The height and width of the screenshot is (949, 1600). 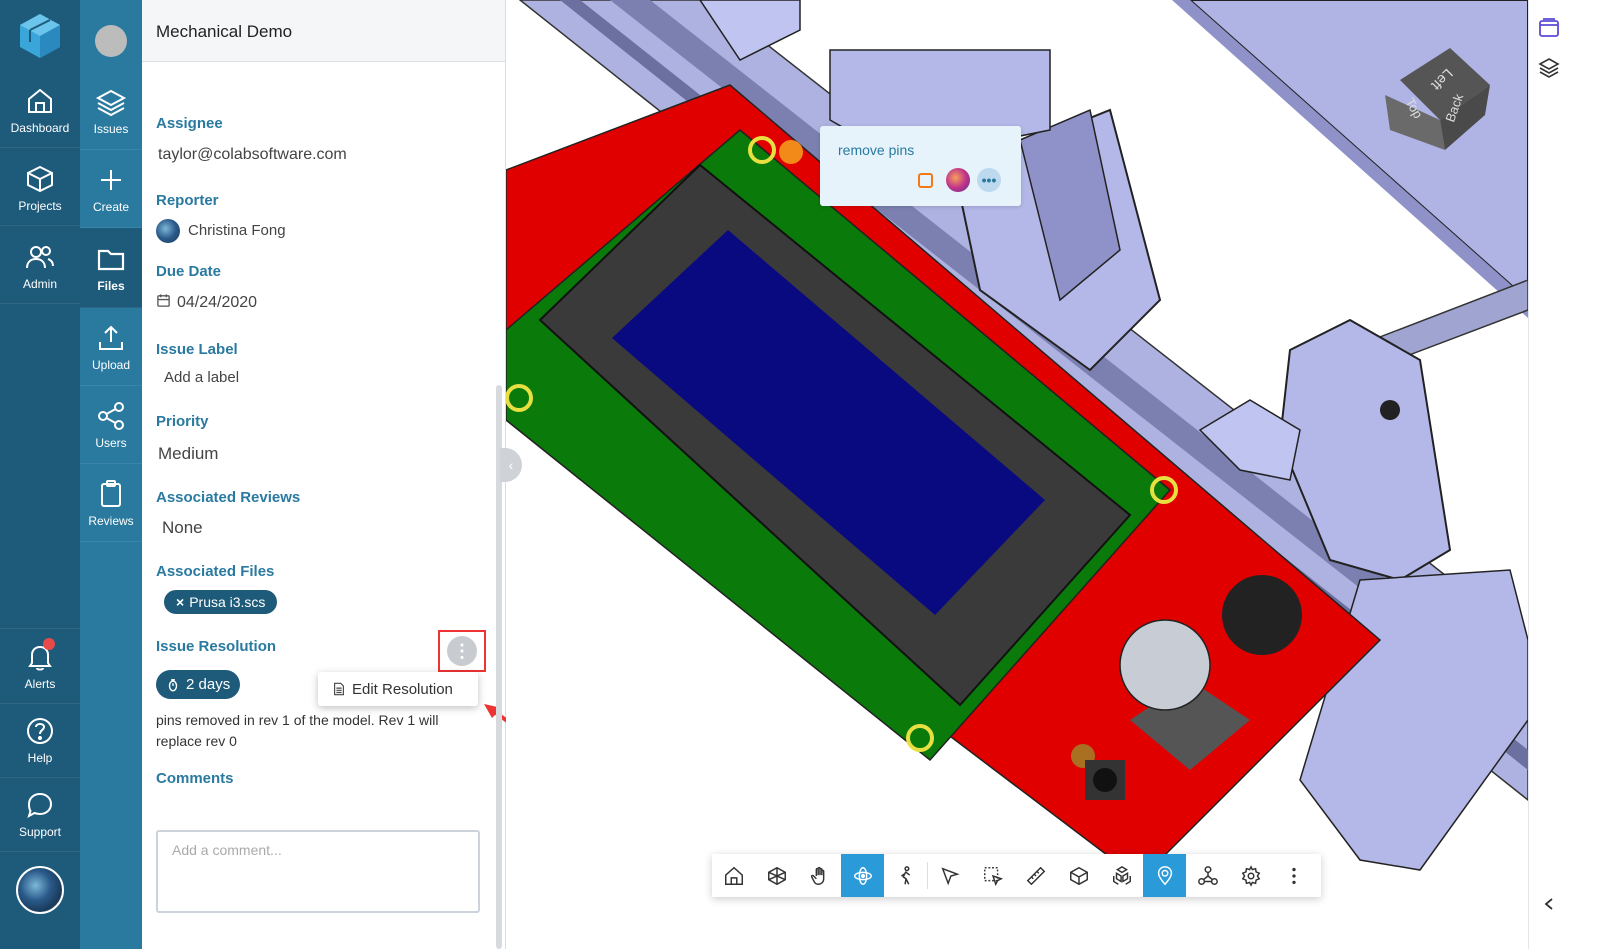 I want to click on orbit-button, so click(x=862, y=875).